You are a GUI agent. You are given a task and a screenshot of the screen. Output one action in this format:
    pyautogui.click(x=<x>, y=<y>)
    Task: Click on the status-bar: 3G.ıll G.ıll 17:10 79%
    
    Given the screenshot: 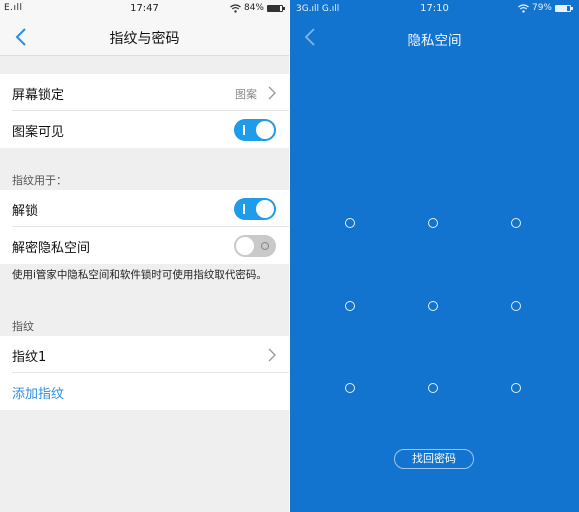 What is the action you would take?
    pyautogui.click(x=434, y=9)
    